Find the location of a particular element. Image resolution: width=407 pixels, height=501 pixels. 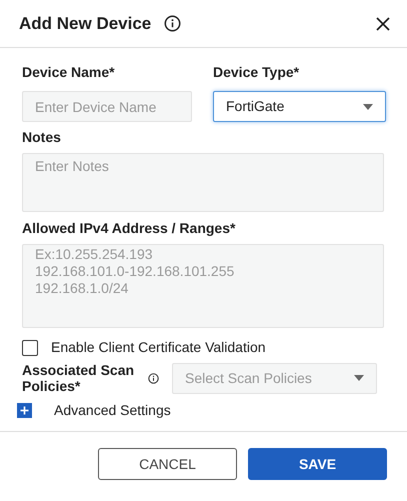

field-label: Device Type* is located at coordinates (256, 72).